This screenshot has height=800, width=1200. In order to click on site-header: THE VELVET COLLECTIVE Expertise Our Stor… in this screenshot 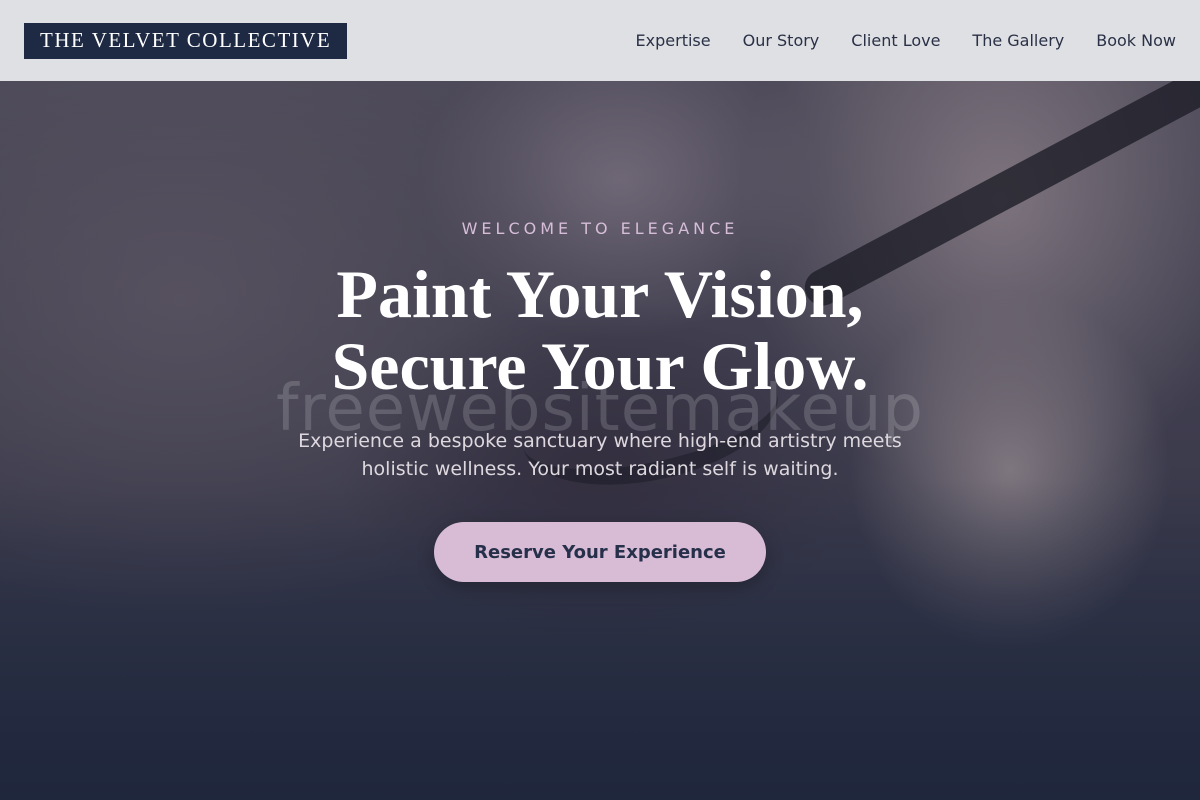, I will do `click(600, 40)`.